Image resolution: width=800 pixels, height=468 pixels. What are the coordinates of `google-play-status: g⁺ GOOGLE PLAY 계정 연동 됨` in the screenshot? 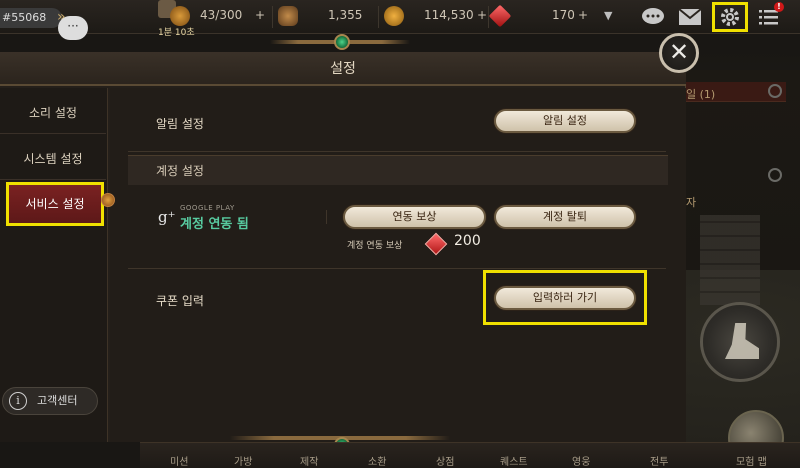 It's located at (243, 218).